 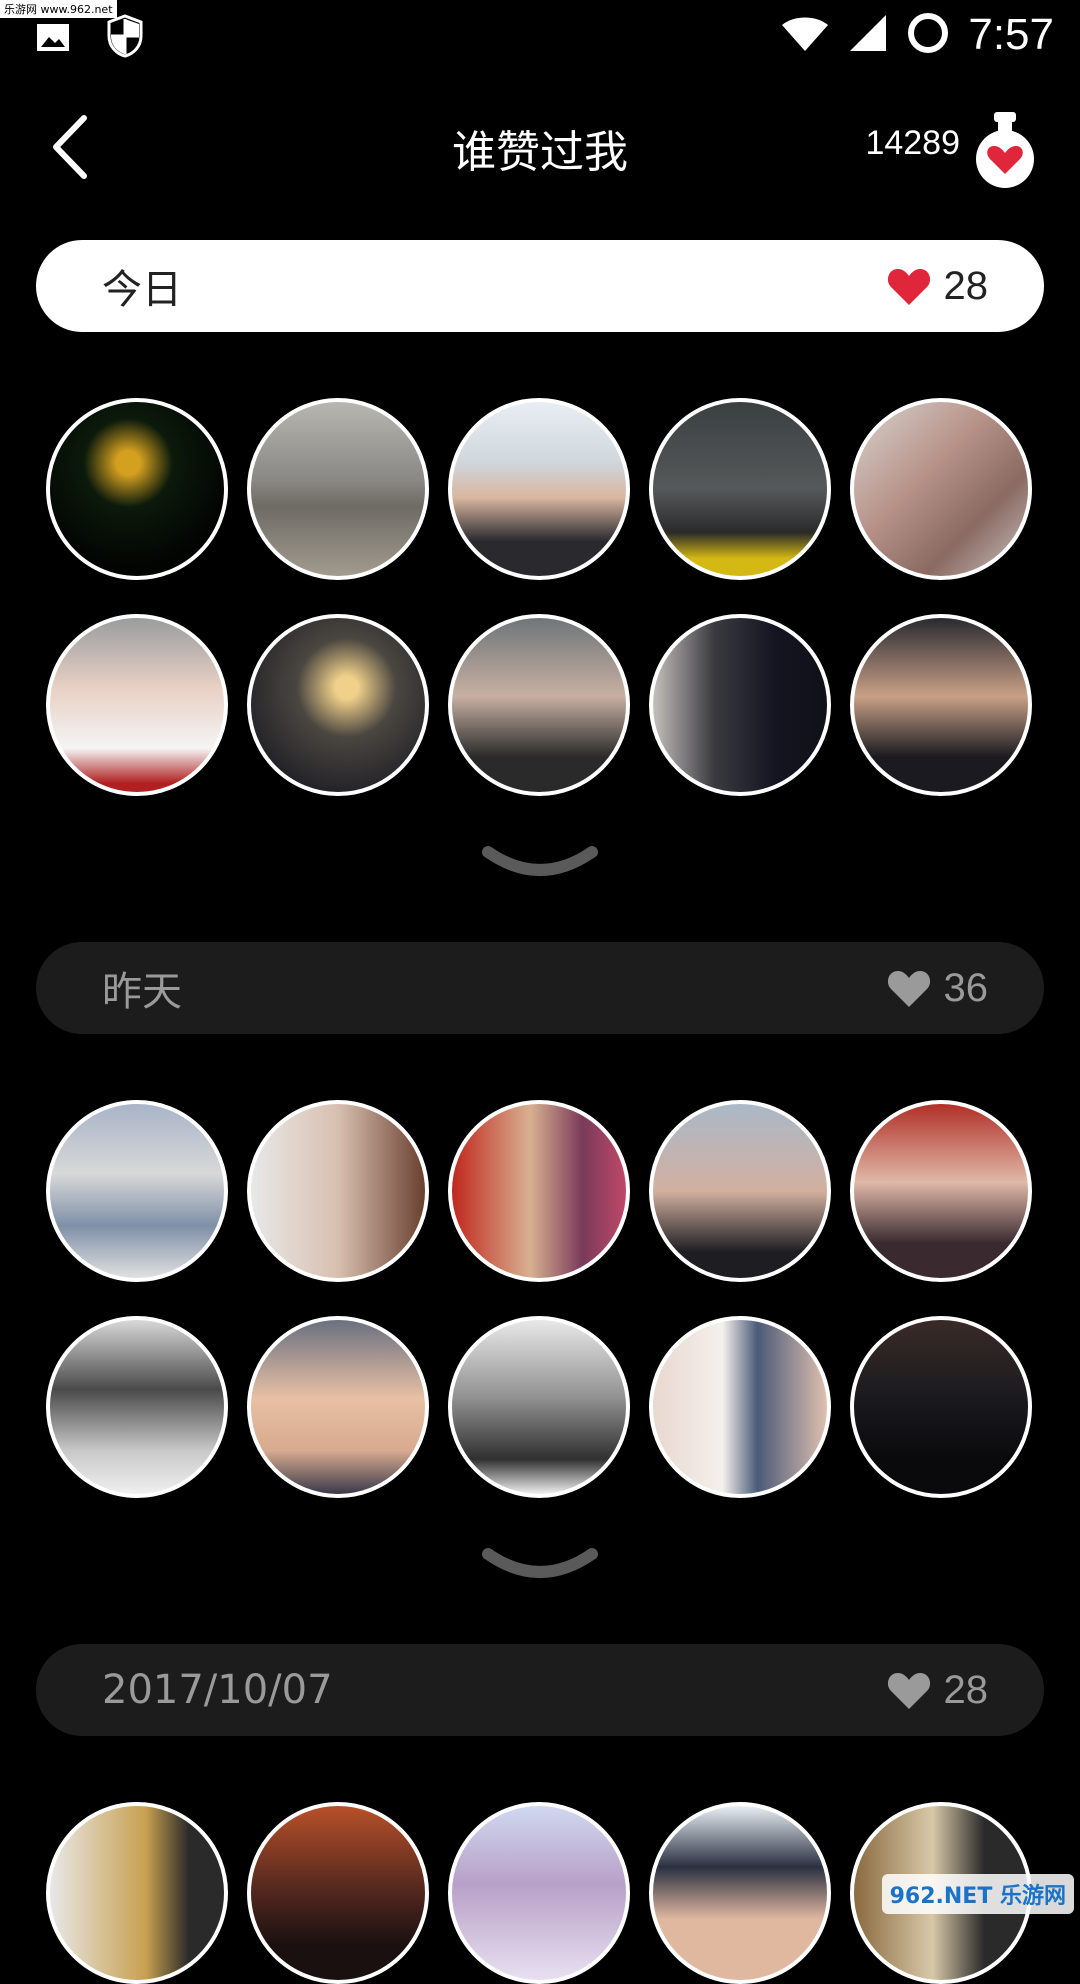 What do you see at coordinates (540, 36) in the screenshot?
I see `status-bar: 乐游网 www.962.net 7:57` at bounding box center [540, 36].